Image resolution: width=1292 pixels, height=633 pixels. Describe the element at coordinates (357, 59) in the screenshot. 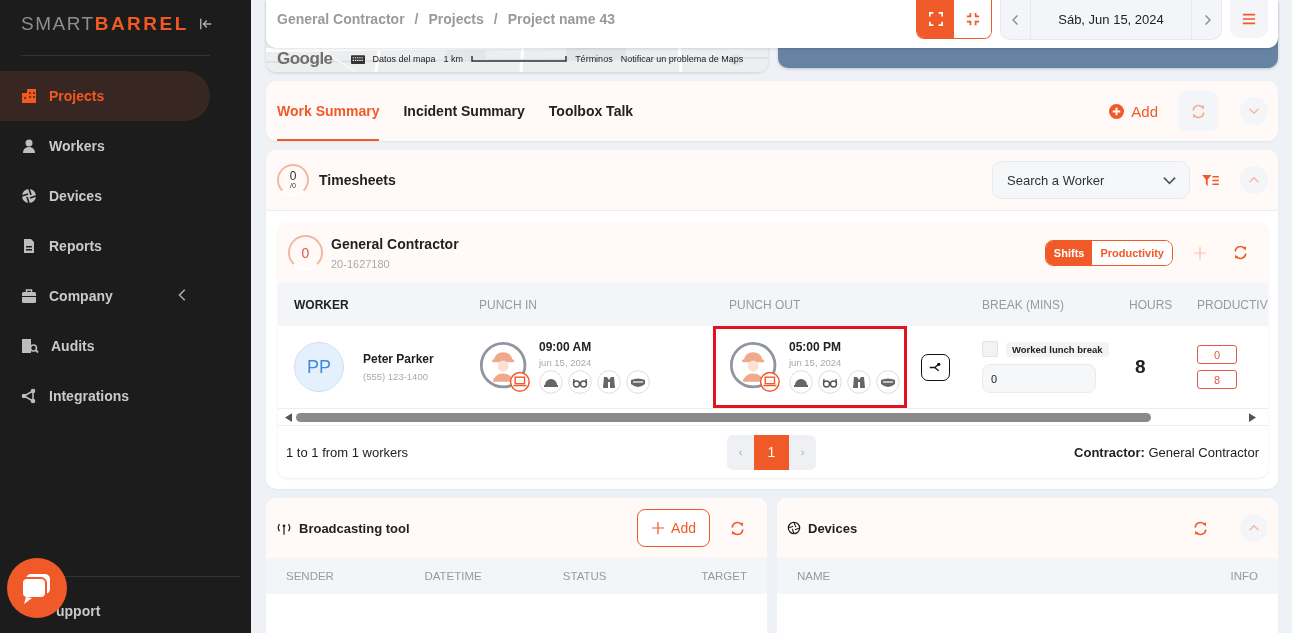

I see `keyboard-icon` at that location.